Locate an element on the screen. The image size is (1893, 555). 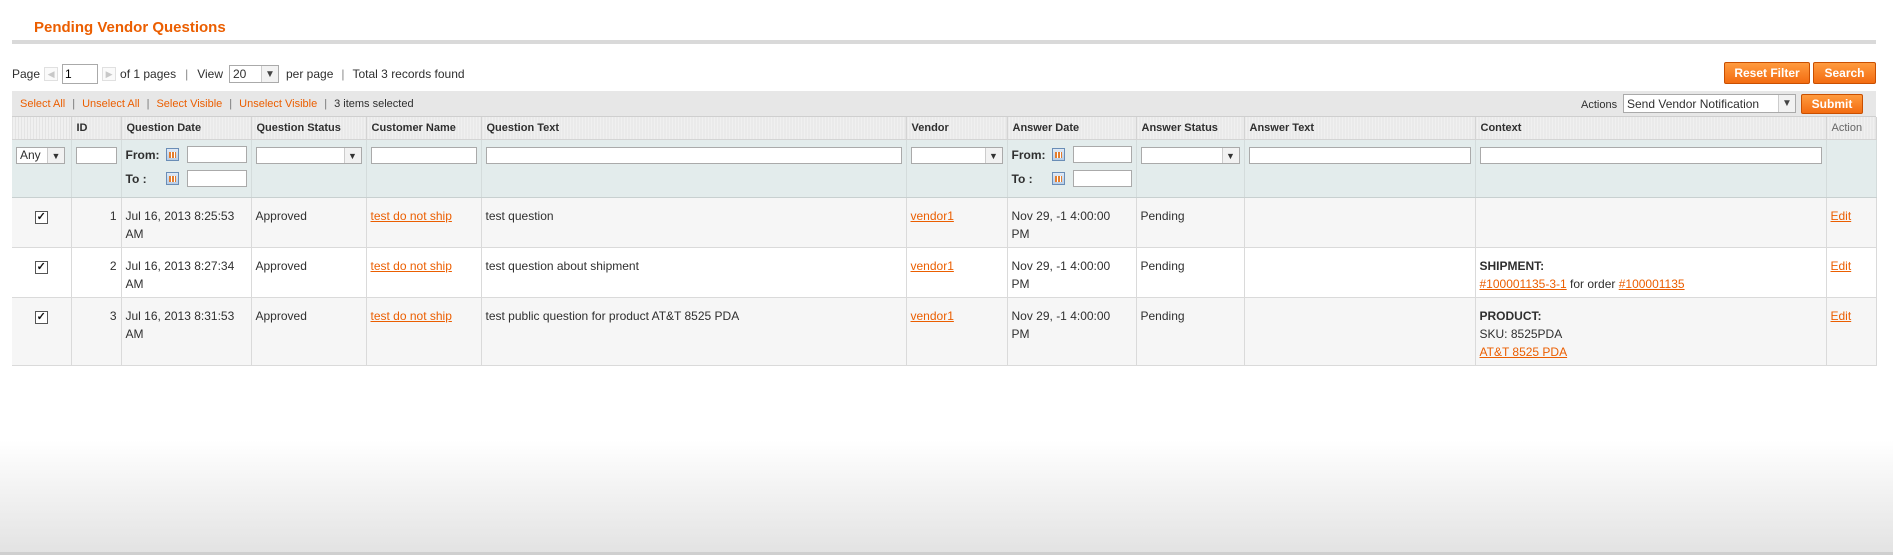
search-button: Search is located at coordinates (1844, 73).